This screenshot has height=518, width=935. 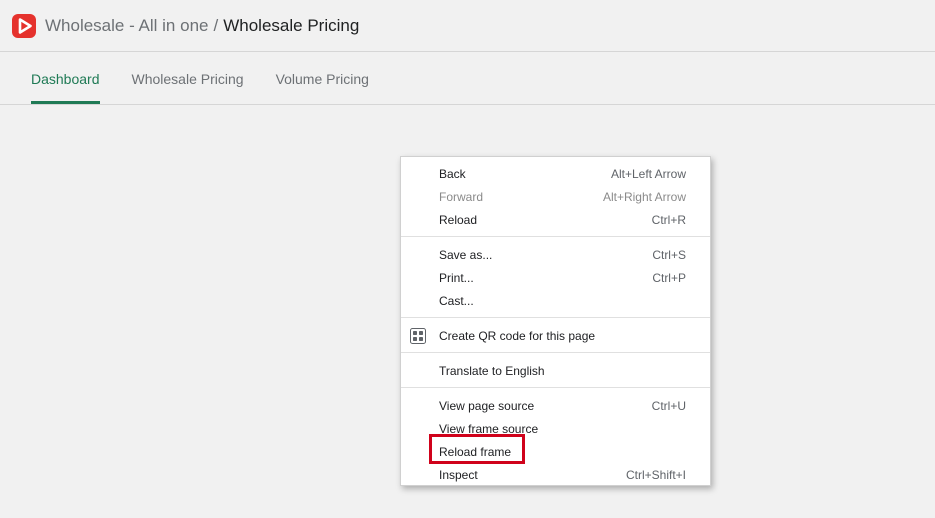 I want to click on menu-item-shortcut: Ctrl+Shift+I, so click(x=655, y=474).